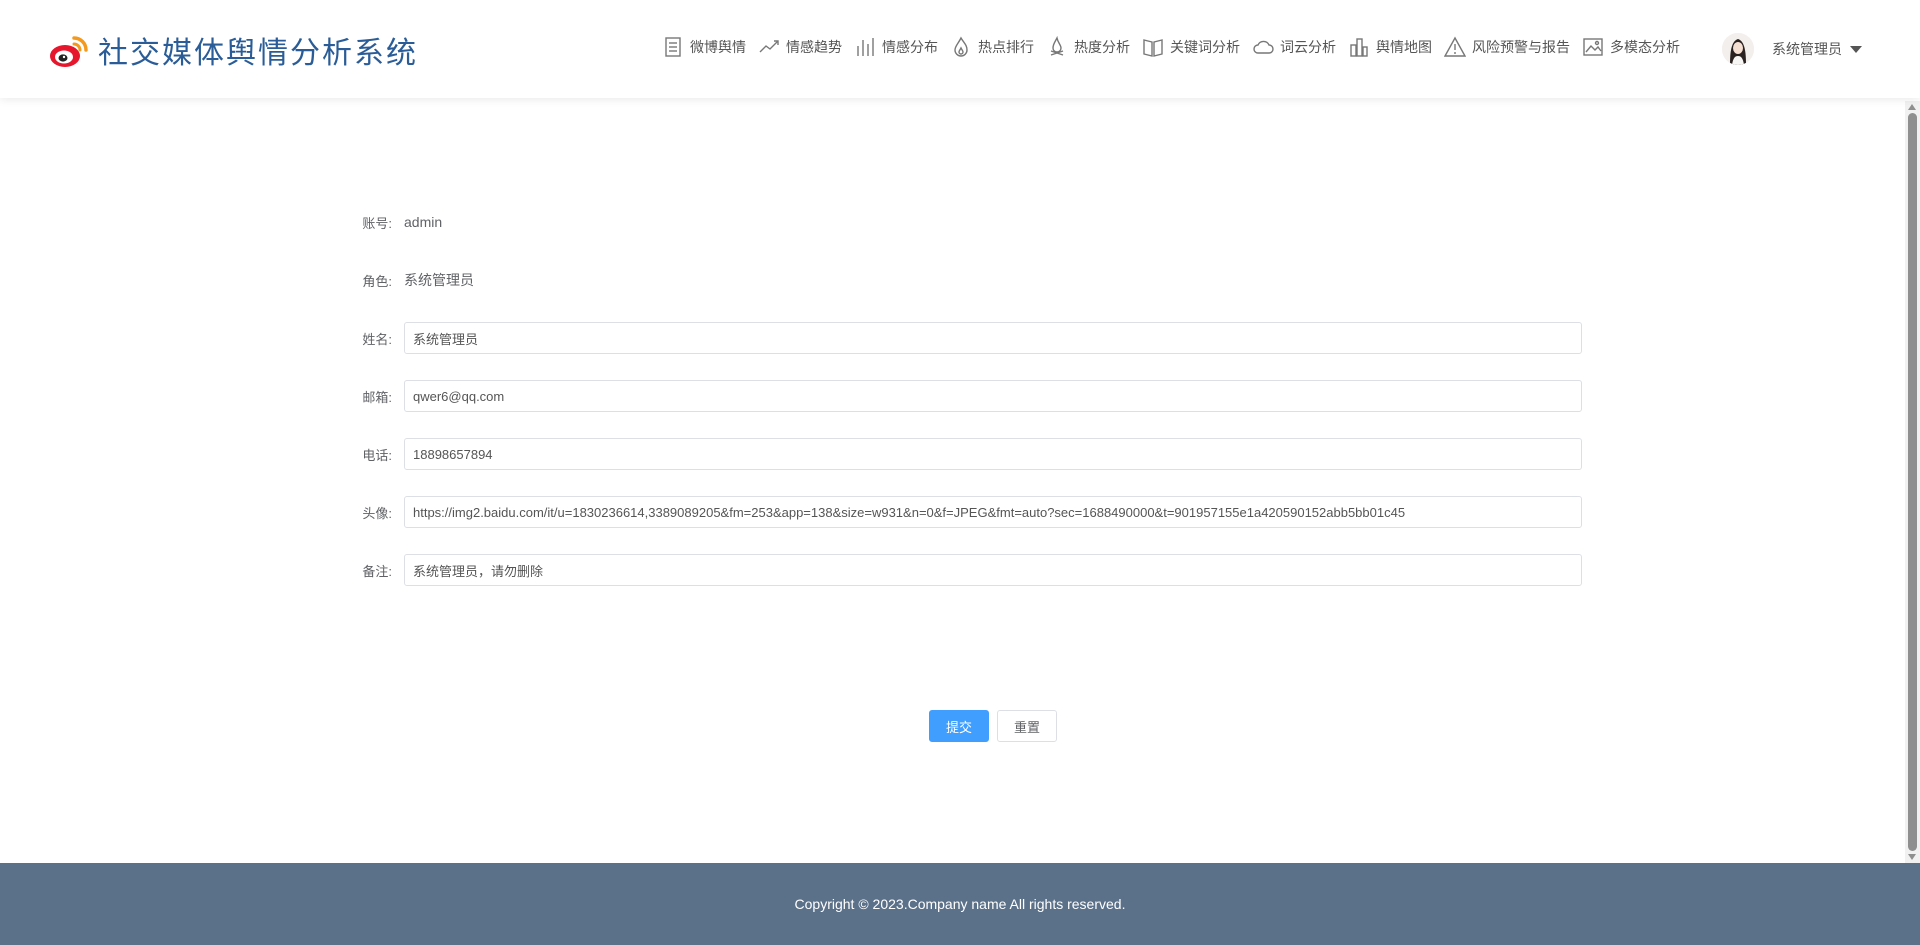 The image size is (1920, 945). I want to click on user-menu: 系统管理员, so click(1792, 49).